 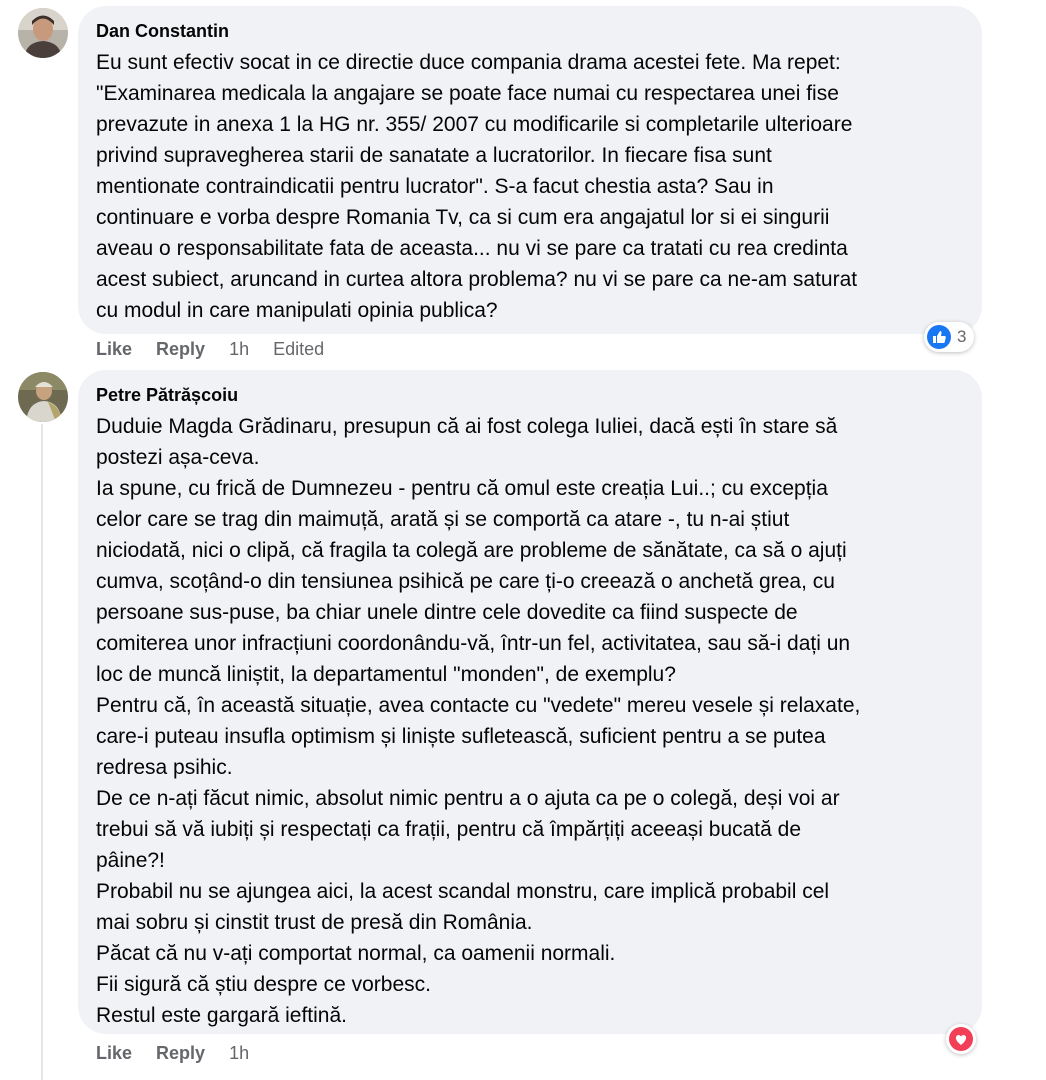 What do you see at coordinates (939, 337) in the screenshot?
I see `like-icon` at bounding box center [939, 337].